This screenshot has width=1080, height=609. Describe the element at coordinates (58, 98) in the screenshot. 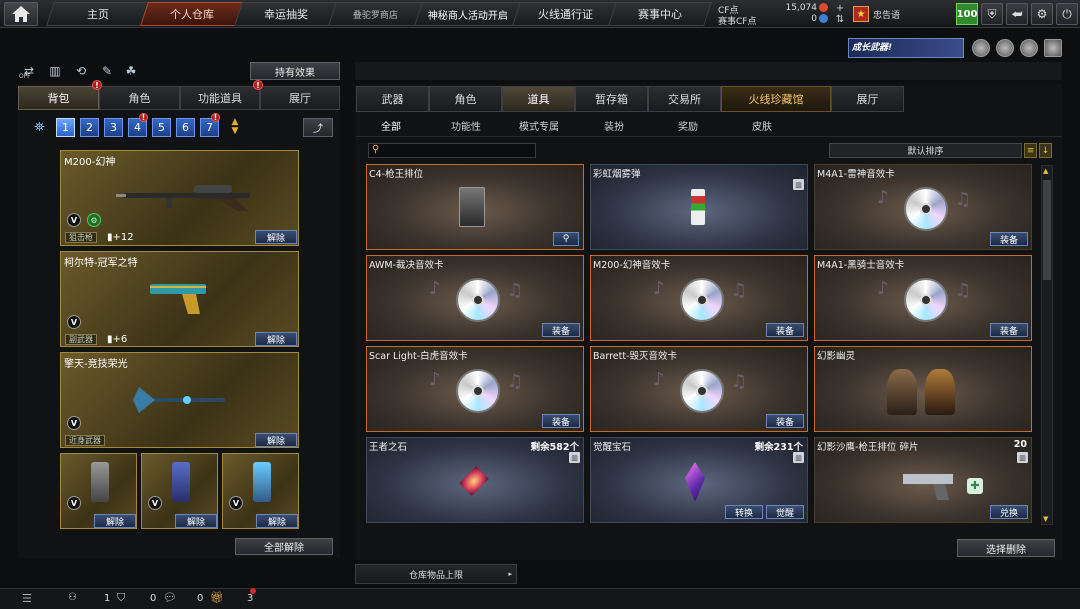

I see `tab-backpack: 背包` at that location.